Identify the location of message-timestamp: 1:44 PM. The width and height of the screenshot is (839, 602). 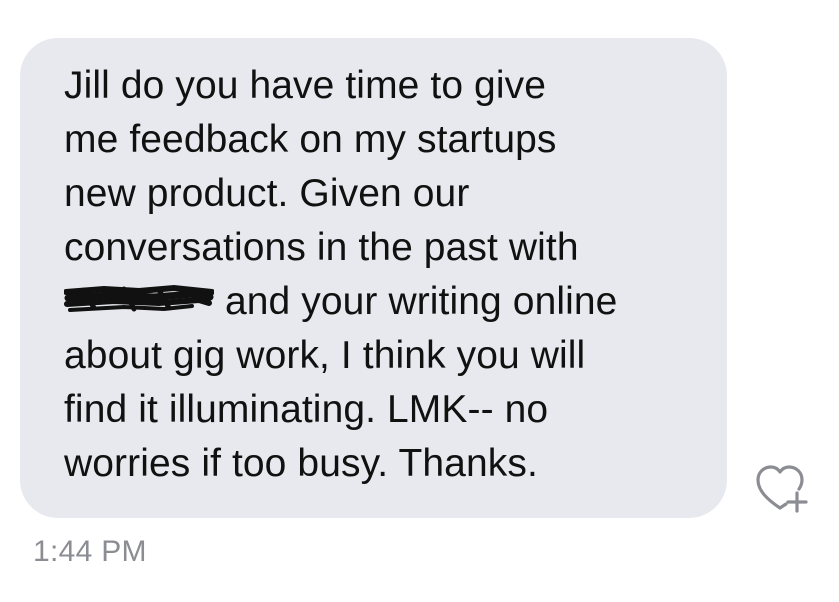
(90, 551).